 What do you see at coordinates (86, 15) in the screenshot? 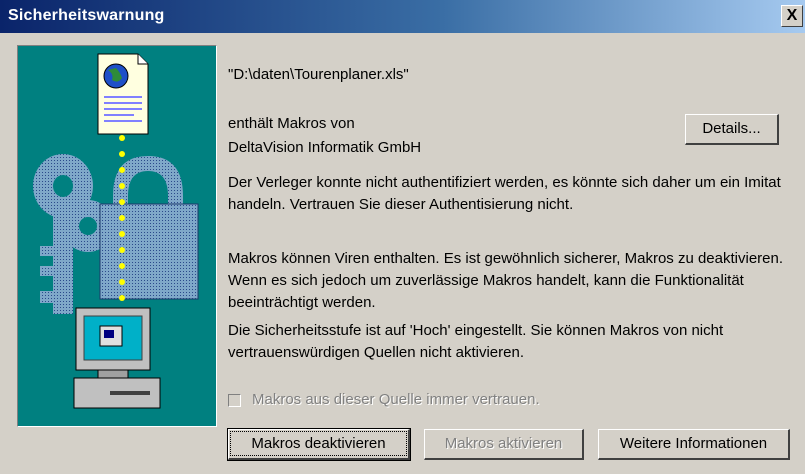
I see `window-title: Sicherheitswarnung` at bounding box center [86, 15].